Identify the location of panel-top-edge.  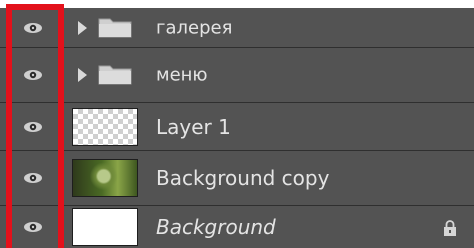
(237, 4).